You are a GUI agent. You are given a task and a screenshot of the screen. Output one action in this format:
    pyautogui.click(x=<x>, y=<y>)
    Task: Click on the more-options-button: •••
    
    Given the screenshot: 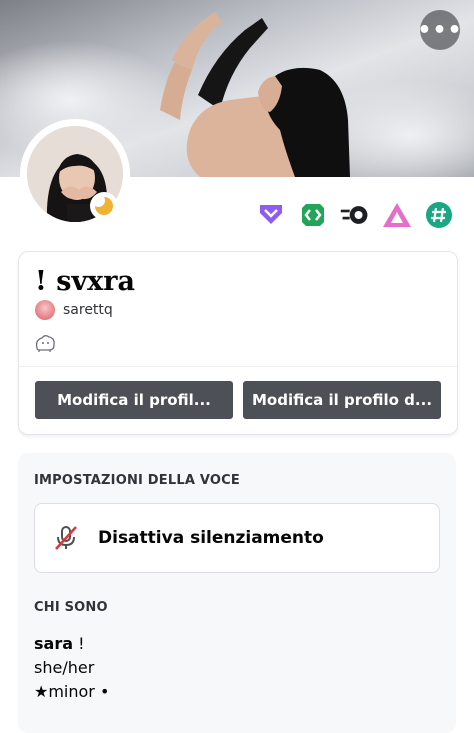 What is the action you would take?
    pyautogui.click(x=439, y=30)
    